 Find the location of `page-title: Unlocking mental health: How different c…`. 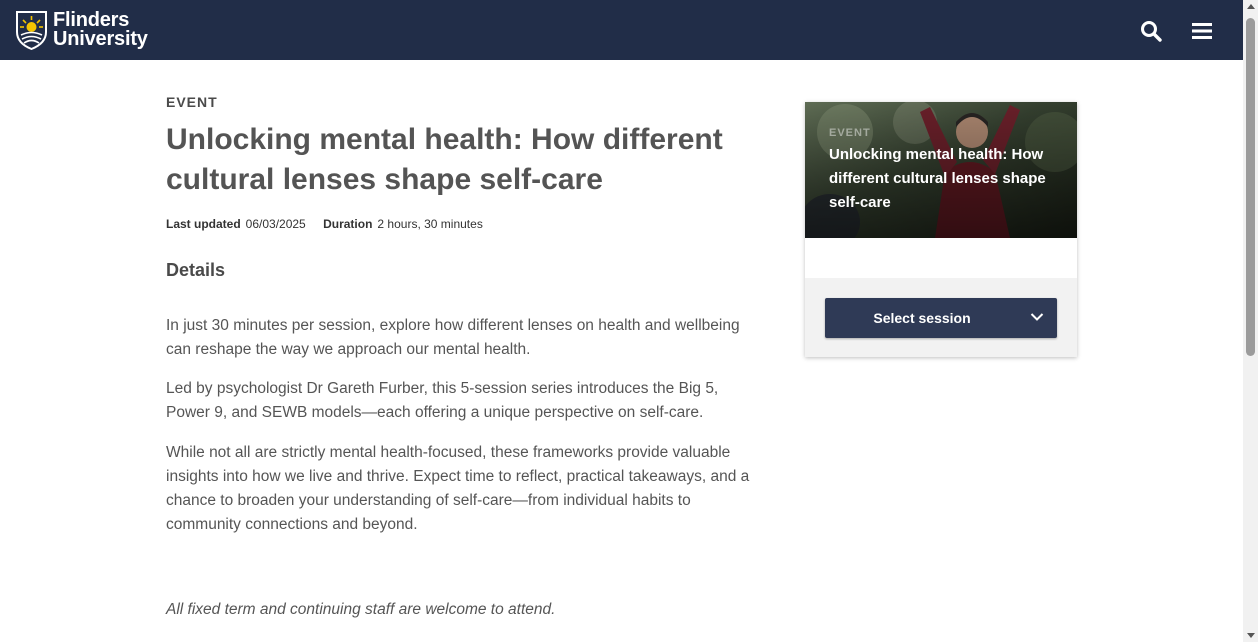

page-title: Unlocking mental health: How different c… is located at coordinates (444, 159).